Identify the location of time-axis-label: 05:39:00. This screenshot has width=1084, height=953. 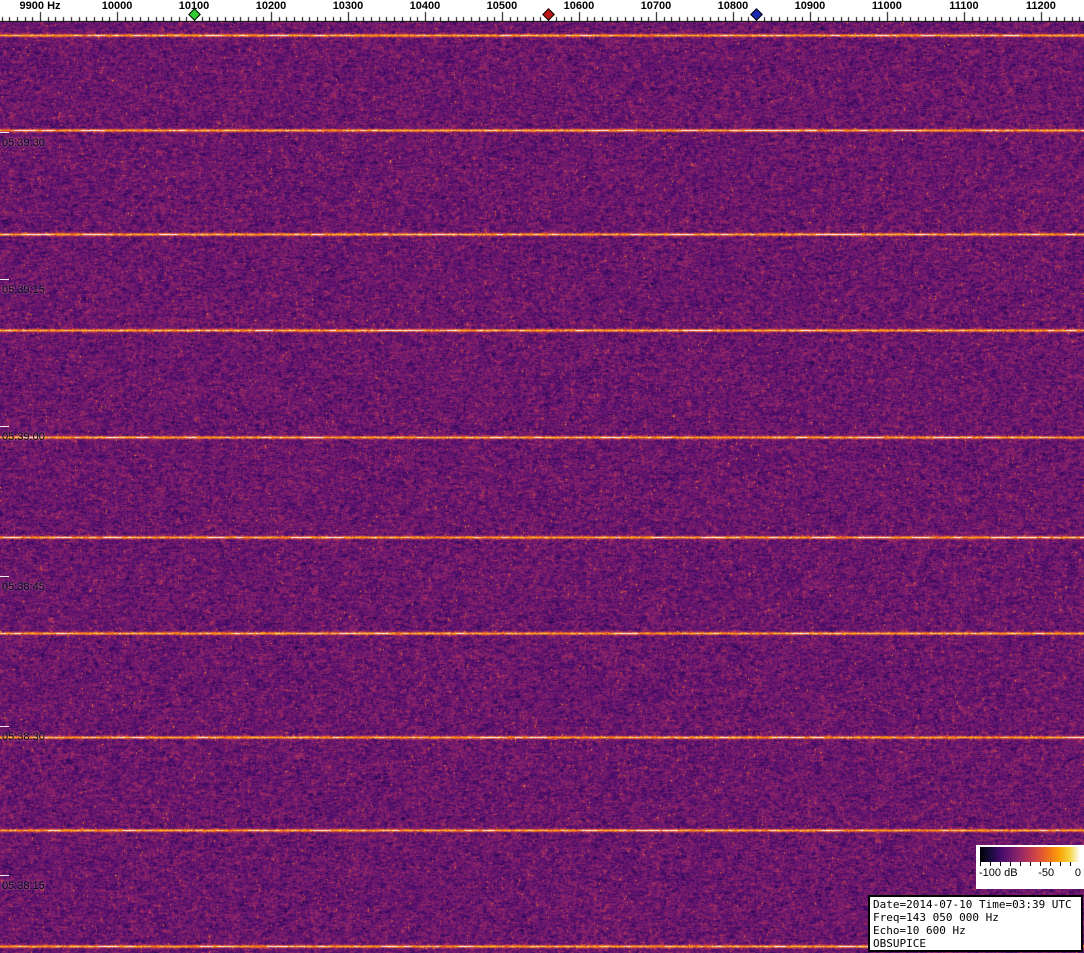
(23, 437).